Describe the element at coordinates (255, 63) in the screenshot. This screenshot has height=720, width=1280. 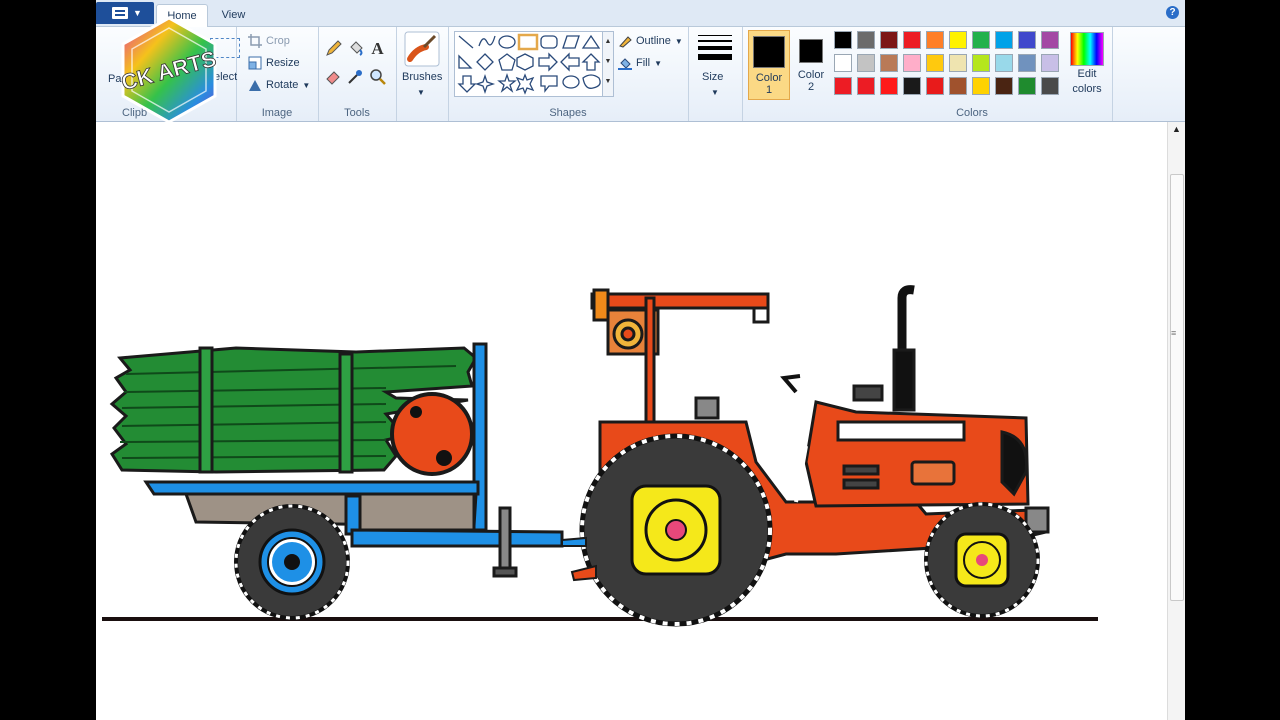
I see `resize-icon` at that location.